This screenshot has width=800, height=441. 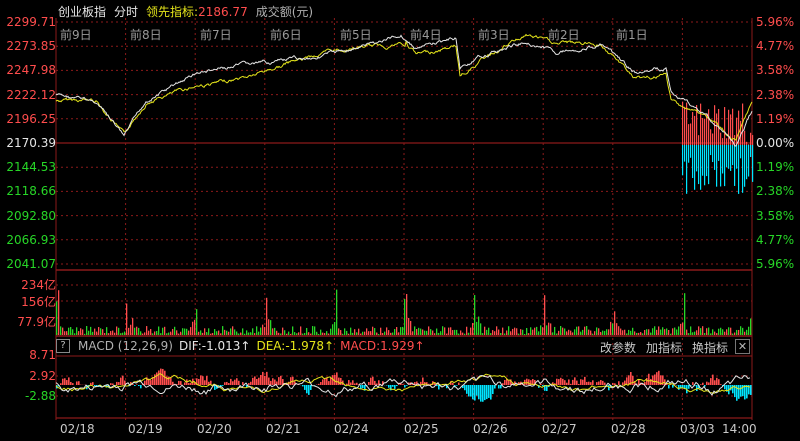 I want to click on macd-tick: -2.88, so click(x=40, y=396).